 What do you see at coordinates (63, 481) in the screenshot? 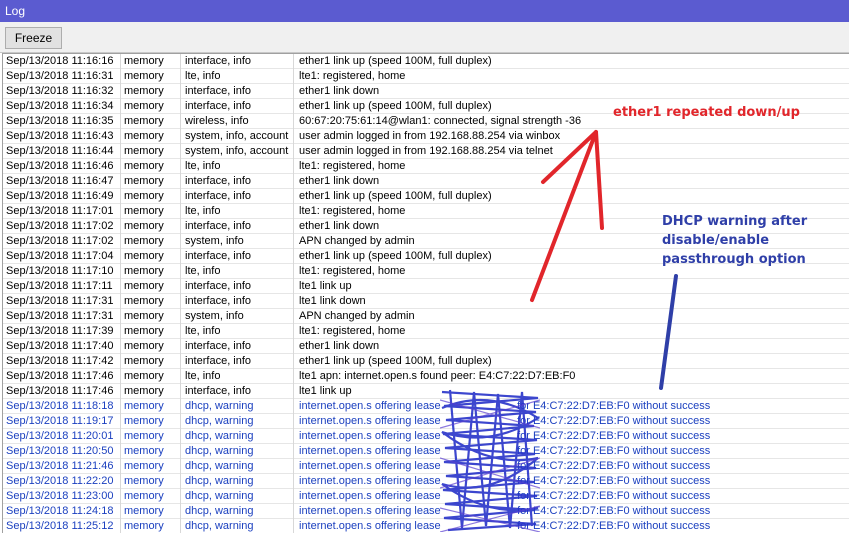
I see `log-time: Sep/13/2018 11:22:20` at bounding box center [63, 481].